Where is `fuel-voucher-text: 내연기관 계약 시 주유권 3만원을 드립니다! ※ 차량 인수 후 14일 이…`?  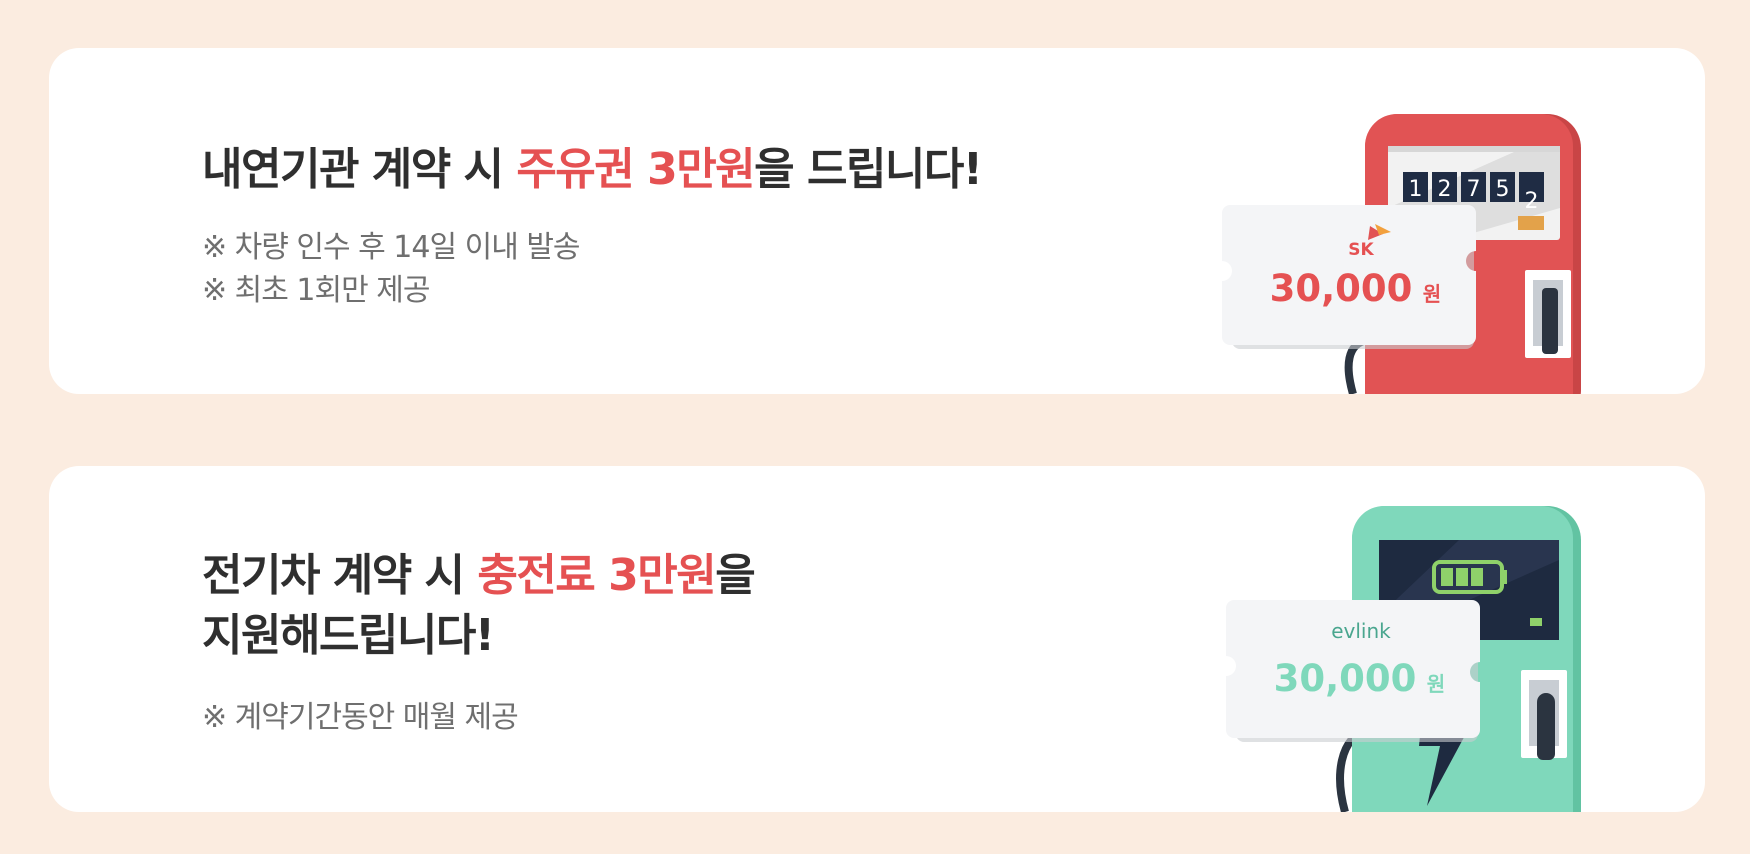
fuel-voucher-text: 내연기관 계약 시 주유권 3만원을 드립니다! ※ 차량 인수 후 14일 이… is located at coordinates (592, 226).